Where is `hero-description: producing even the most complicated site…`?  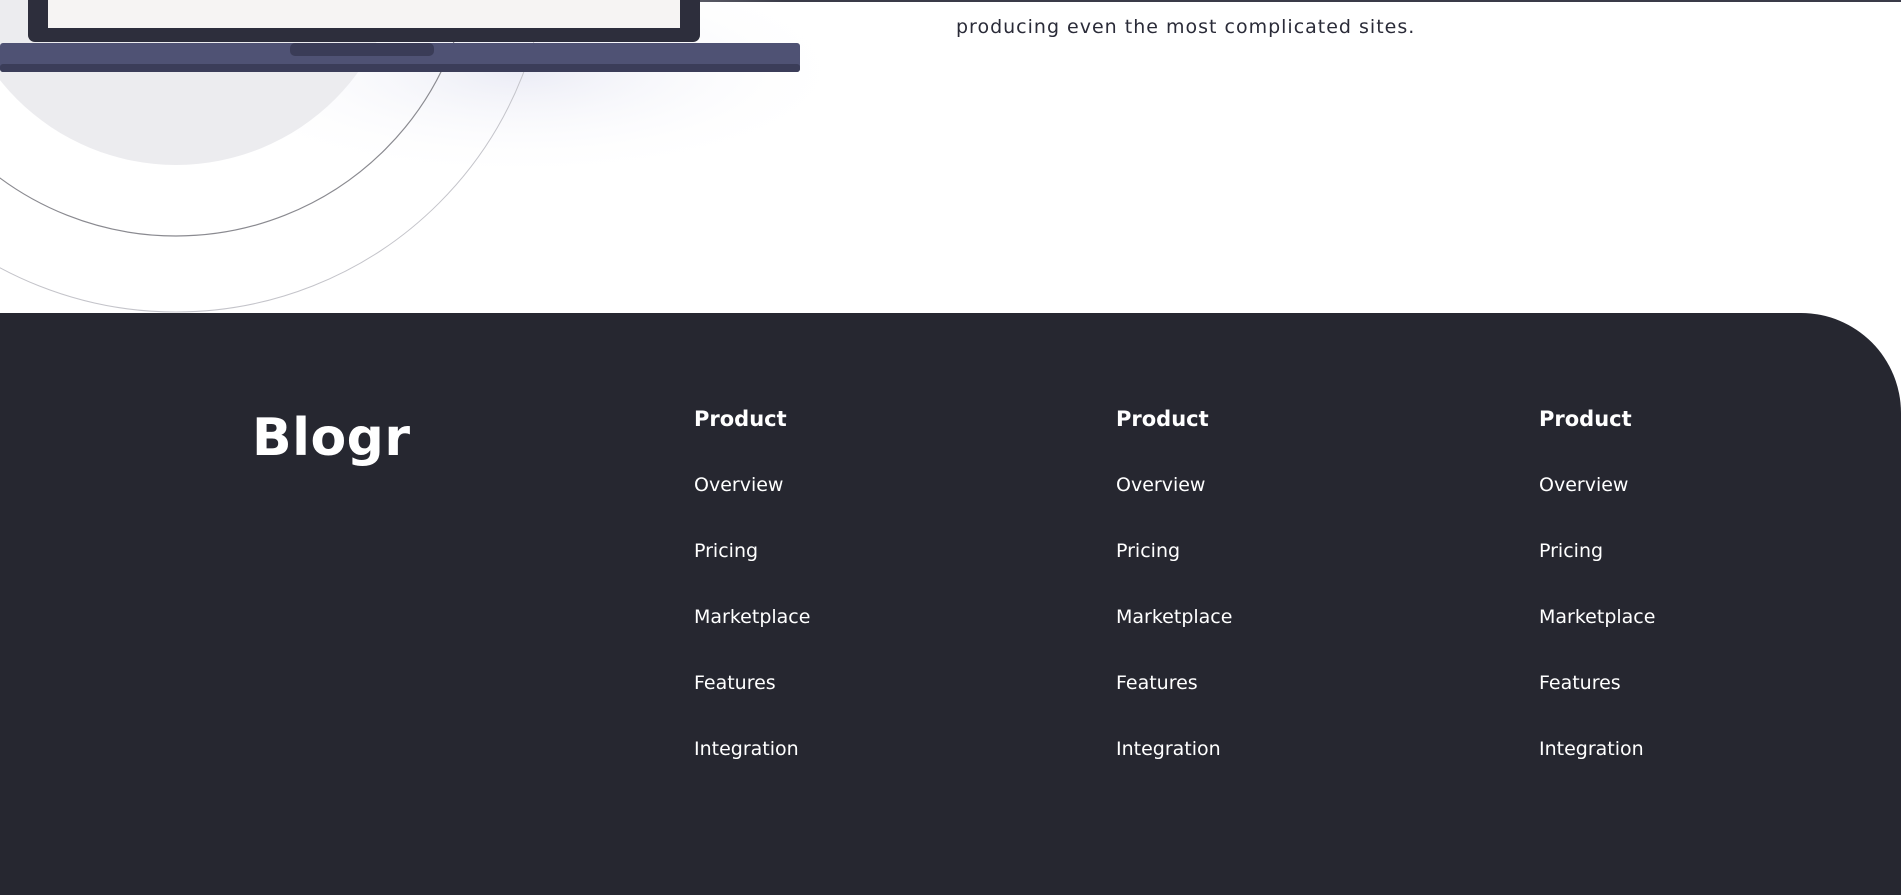 hero-description: producing even the most complicated site… is located at coordinates (1186, 27).